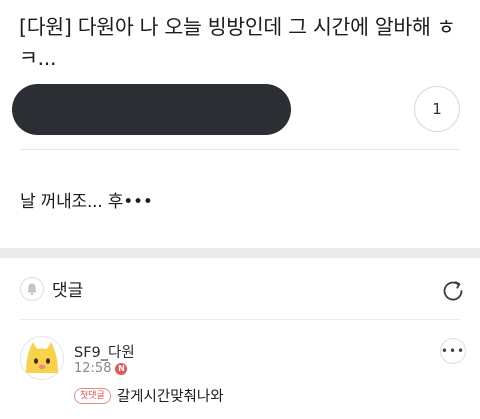  What do you see at coordinates (92, 395) in the screenshot?
I see `first-comment-badge: 첫댓글` at bounding box center [92, 395].